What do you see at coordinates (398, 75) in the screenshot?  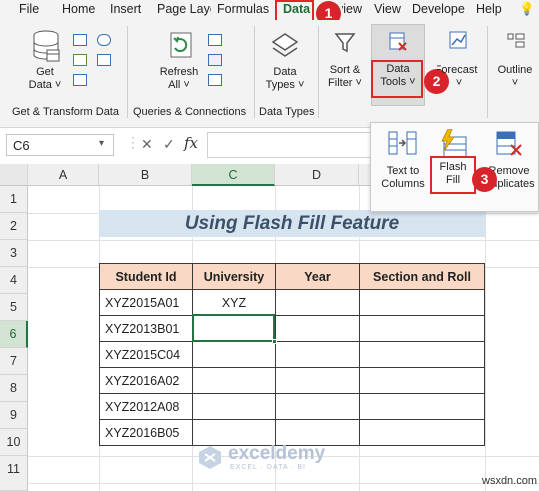 I see `data-tools-label: Data Tools ˅` at bounding box center [398, 75].